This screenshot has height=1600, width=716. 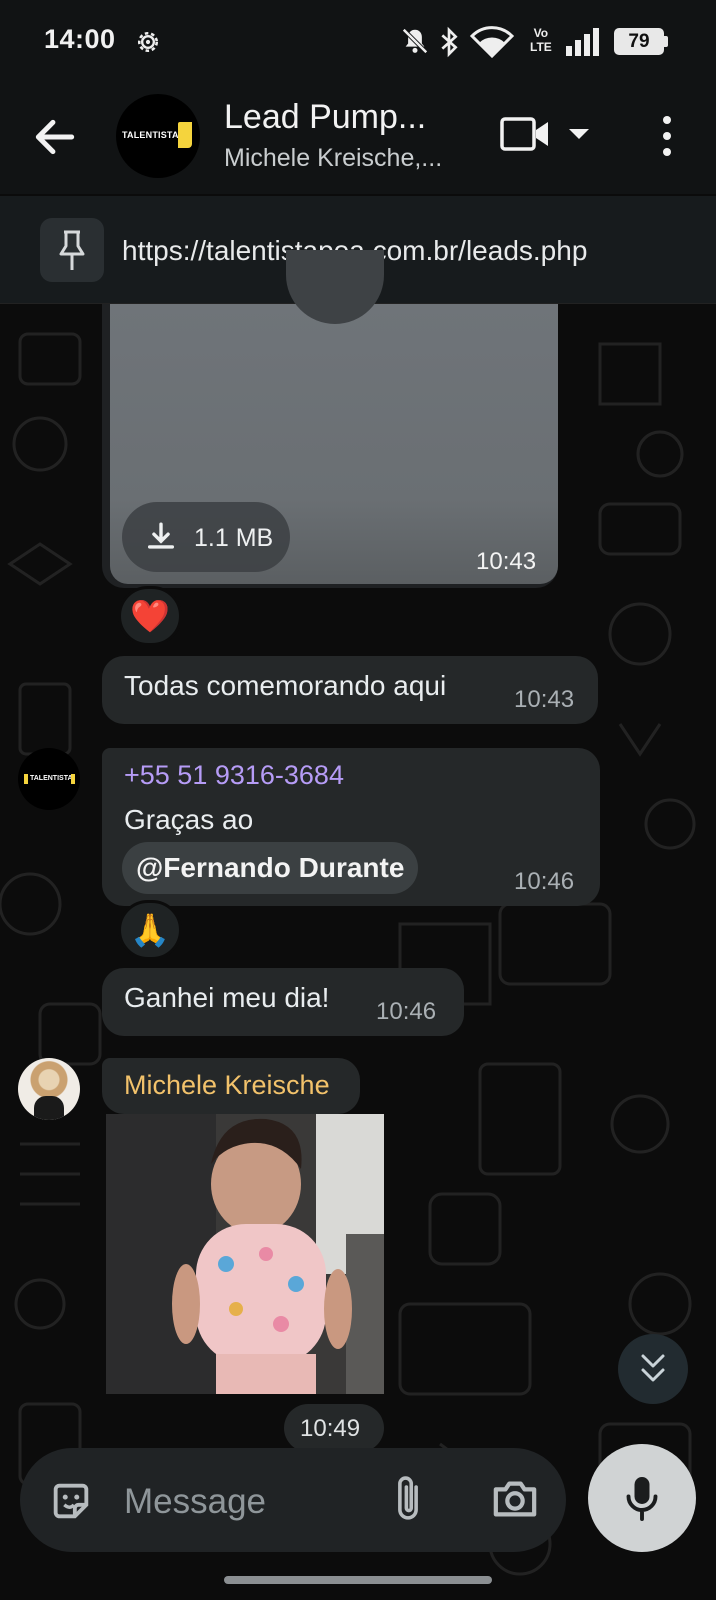 I want to click on volte-icon: Vo LTE, so click(x=541, y=40).